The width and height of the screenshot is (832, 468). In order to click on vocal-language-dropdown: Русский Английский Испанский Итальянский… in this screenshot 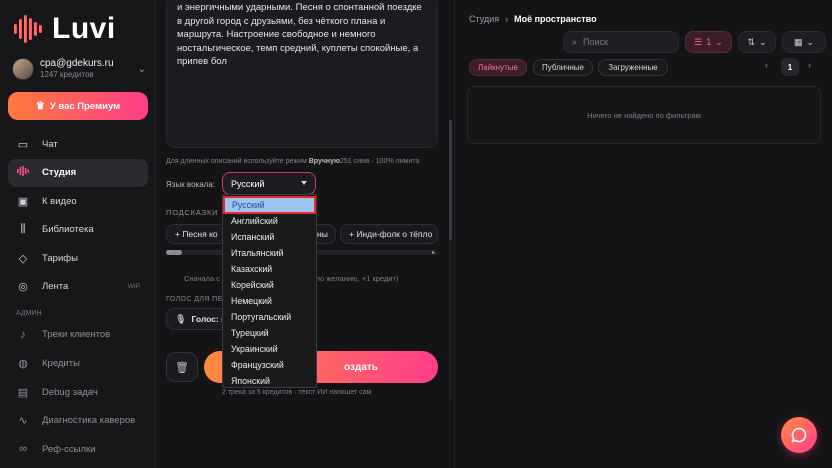, I will do `click(269, 291)`.